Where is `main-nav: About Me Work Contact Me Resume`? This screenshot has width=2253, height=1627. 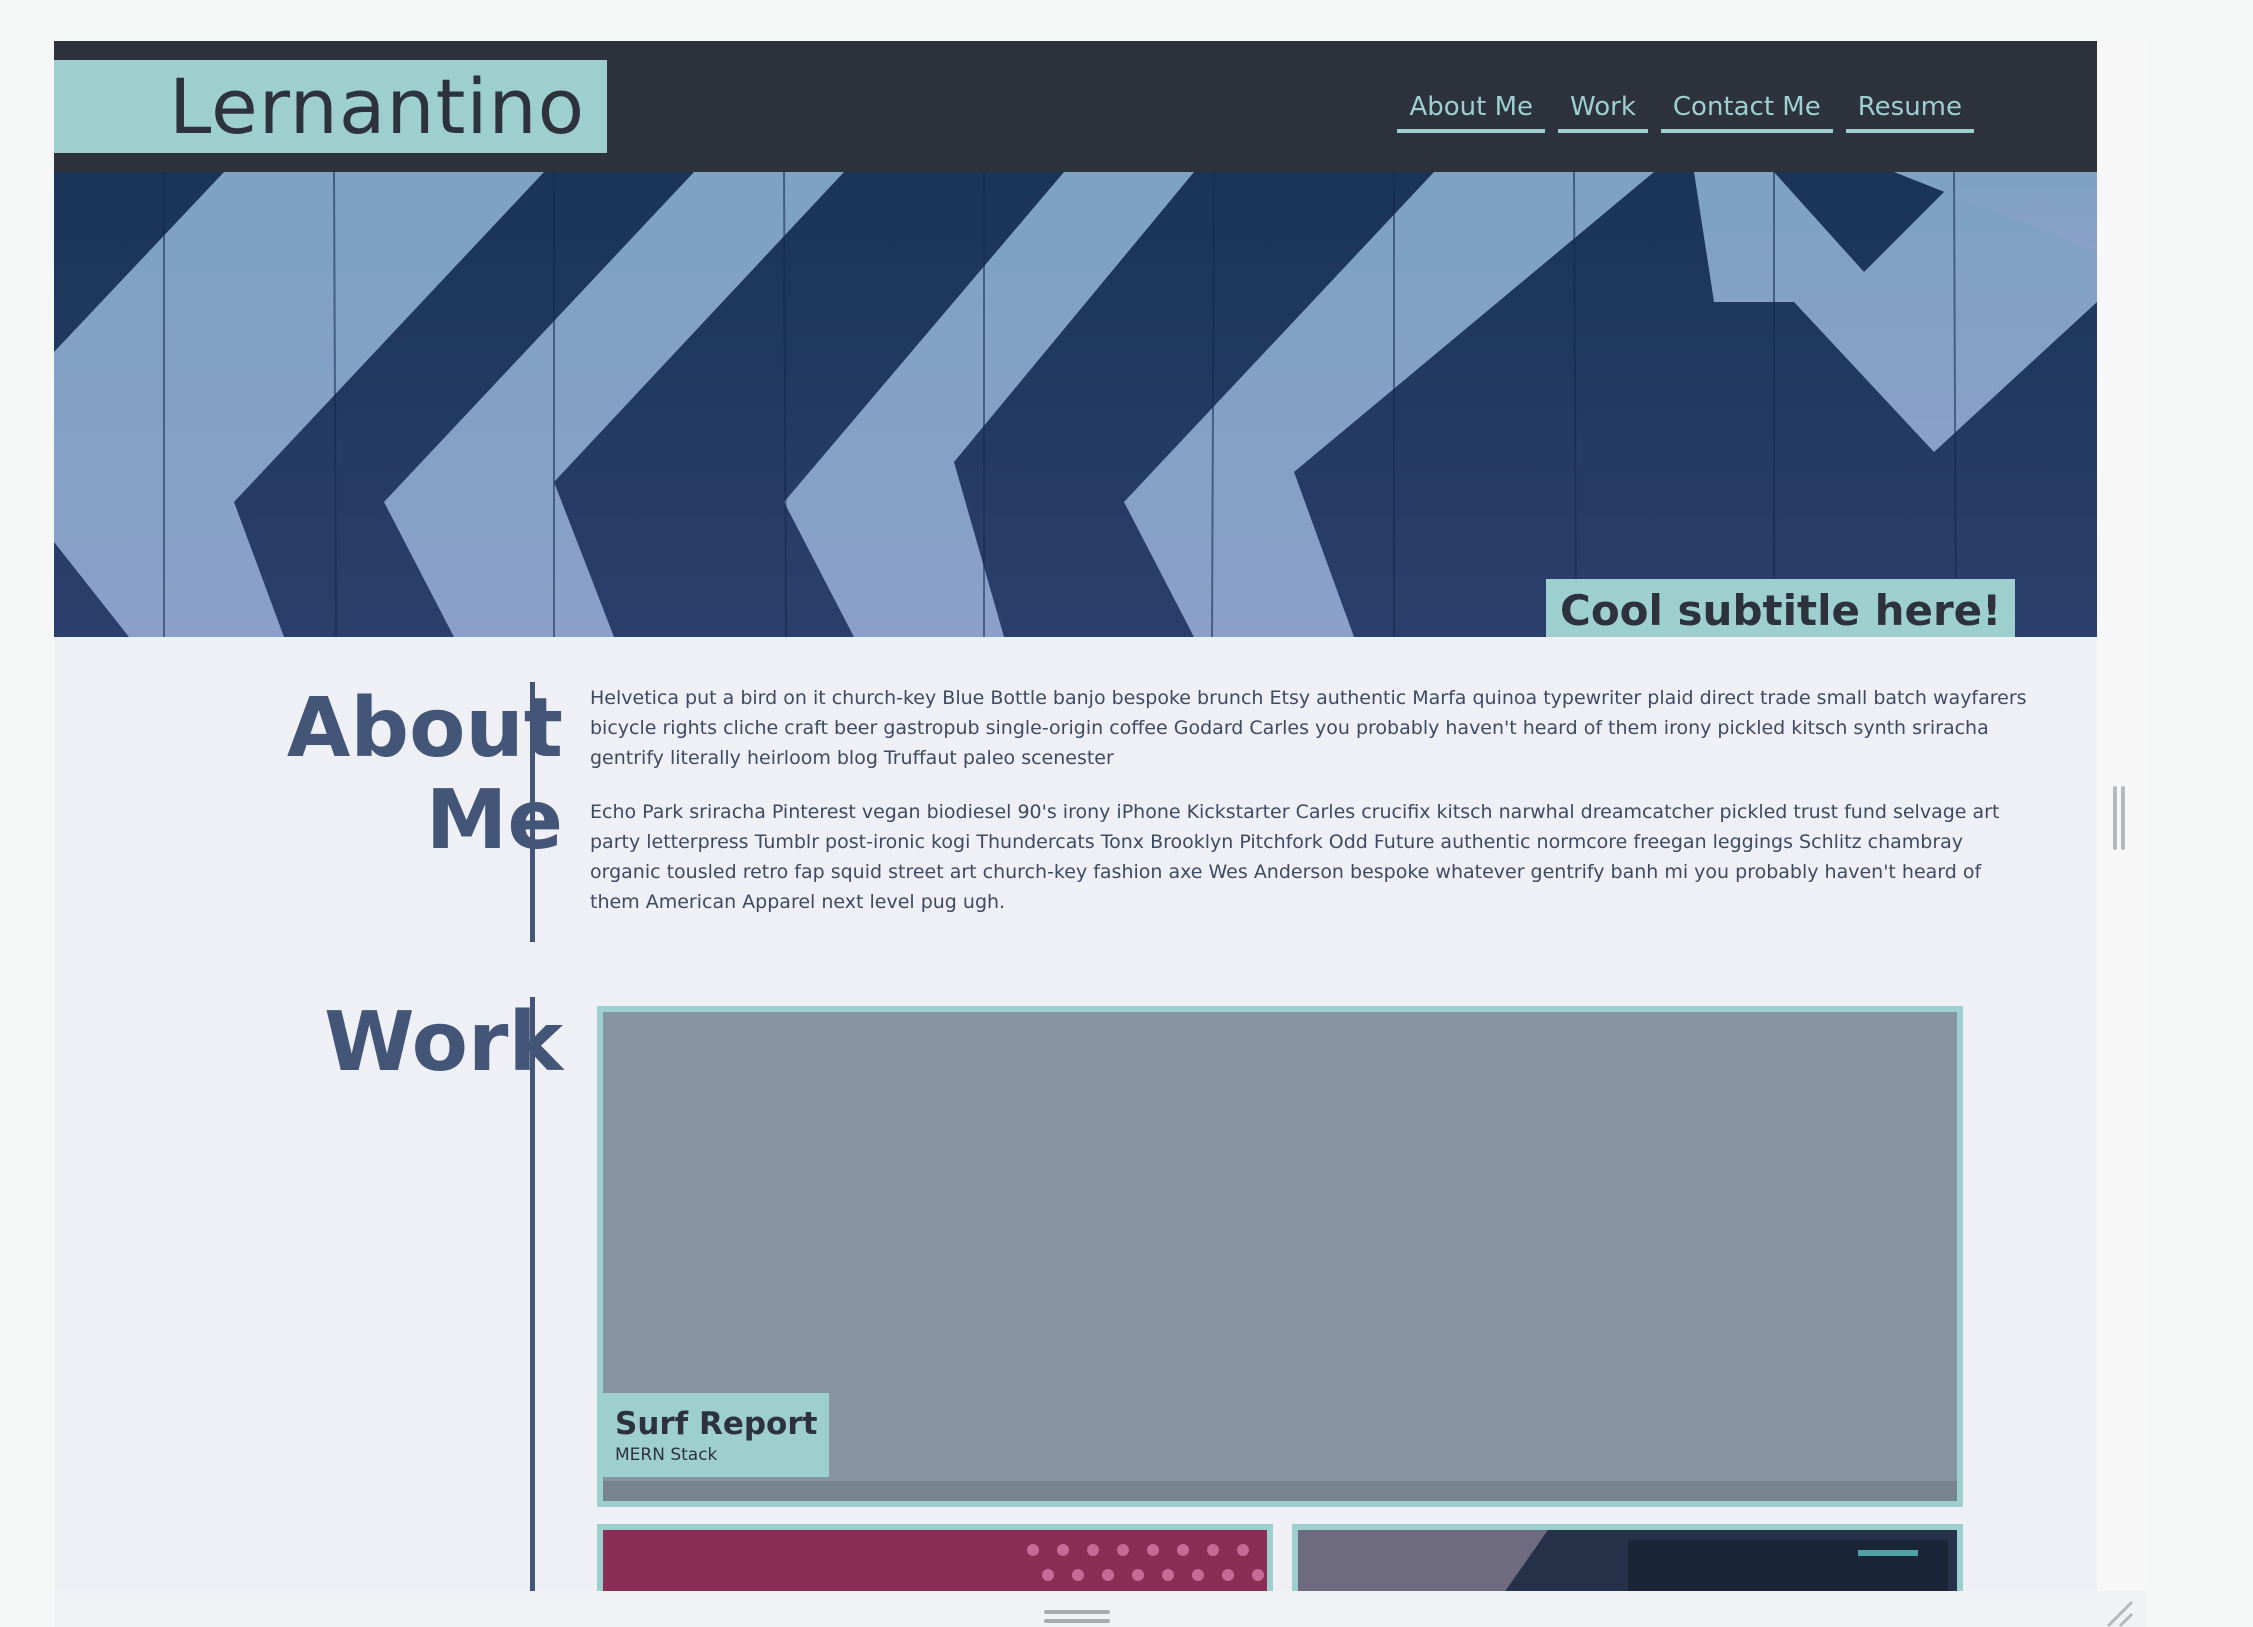
main-nav: About Me Work Contact Me Resume is located at coordinates (1685, 111).